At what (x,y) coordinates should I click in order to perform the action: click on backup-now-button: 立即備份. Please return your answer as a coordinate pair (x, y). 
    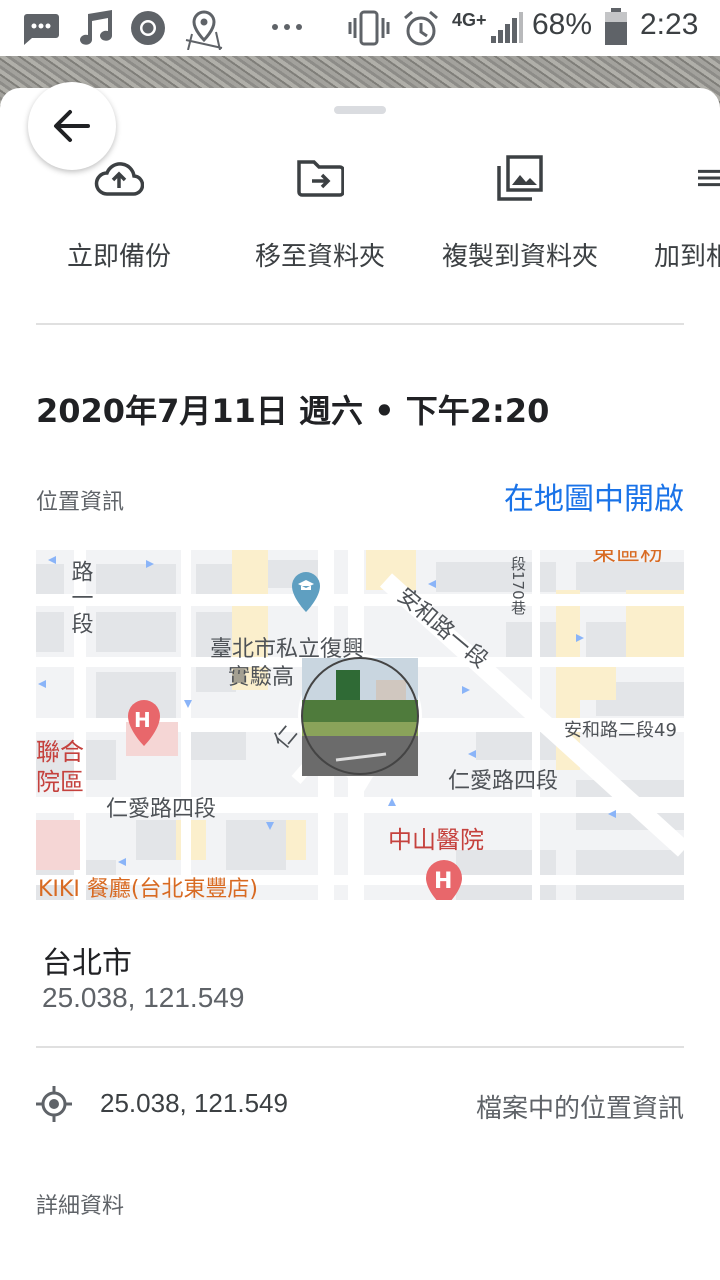
    Looking at the image, I should click on (119, 211).